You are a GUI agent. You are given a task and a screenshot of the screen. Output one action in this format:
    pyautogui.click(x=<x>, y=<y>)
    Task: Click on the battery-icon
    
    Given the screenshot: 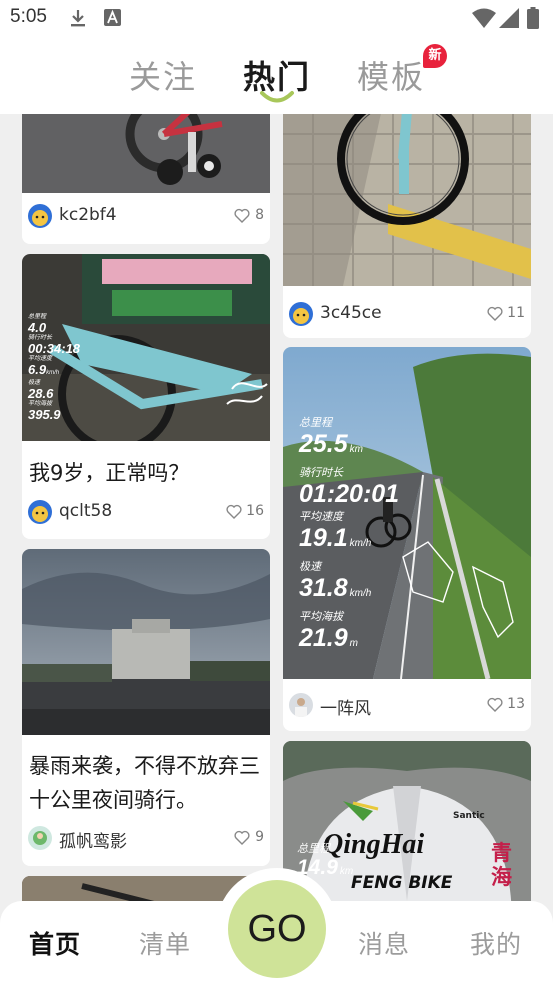 What is the action you would take?
    pyautogui.click(x=533, y=18)
    